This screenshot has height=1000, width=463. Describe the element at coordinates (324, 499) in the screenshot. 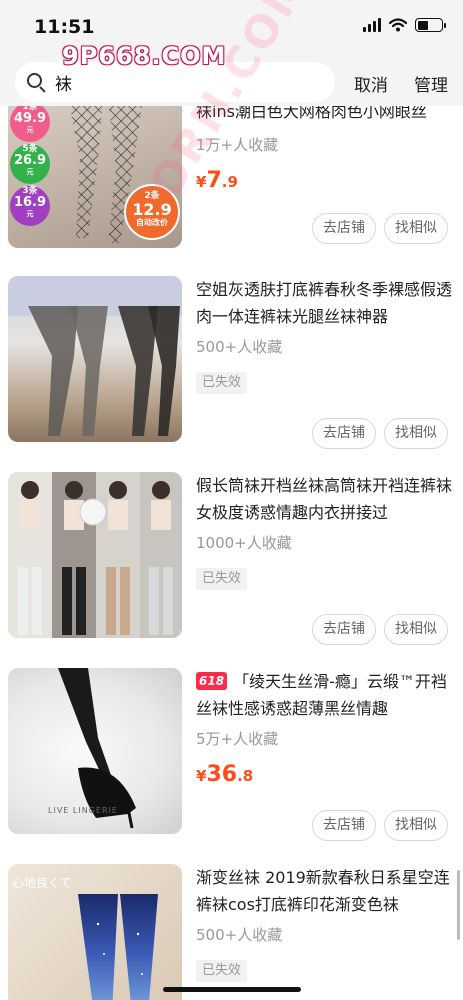

I see `product-title: 假长筒袜开档丝袜高筒袜开裆连裤袜女极度诱惑情趣内衣拼接过` at that location.